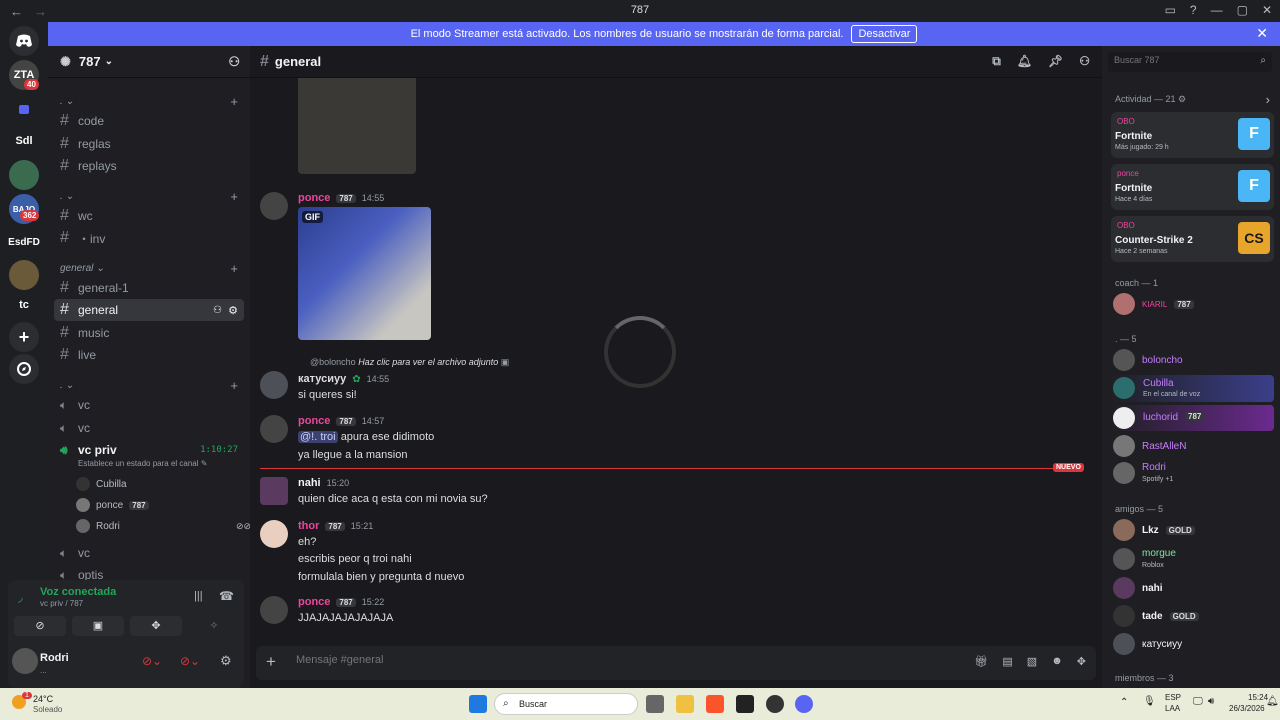 This screenshot has width=1280, height=720. What do you see at coordinates (101, 484) in the screenshot?
I see `voice-user: Cubilla` at bounding box center [101, 484].